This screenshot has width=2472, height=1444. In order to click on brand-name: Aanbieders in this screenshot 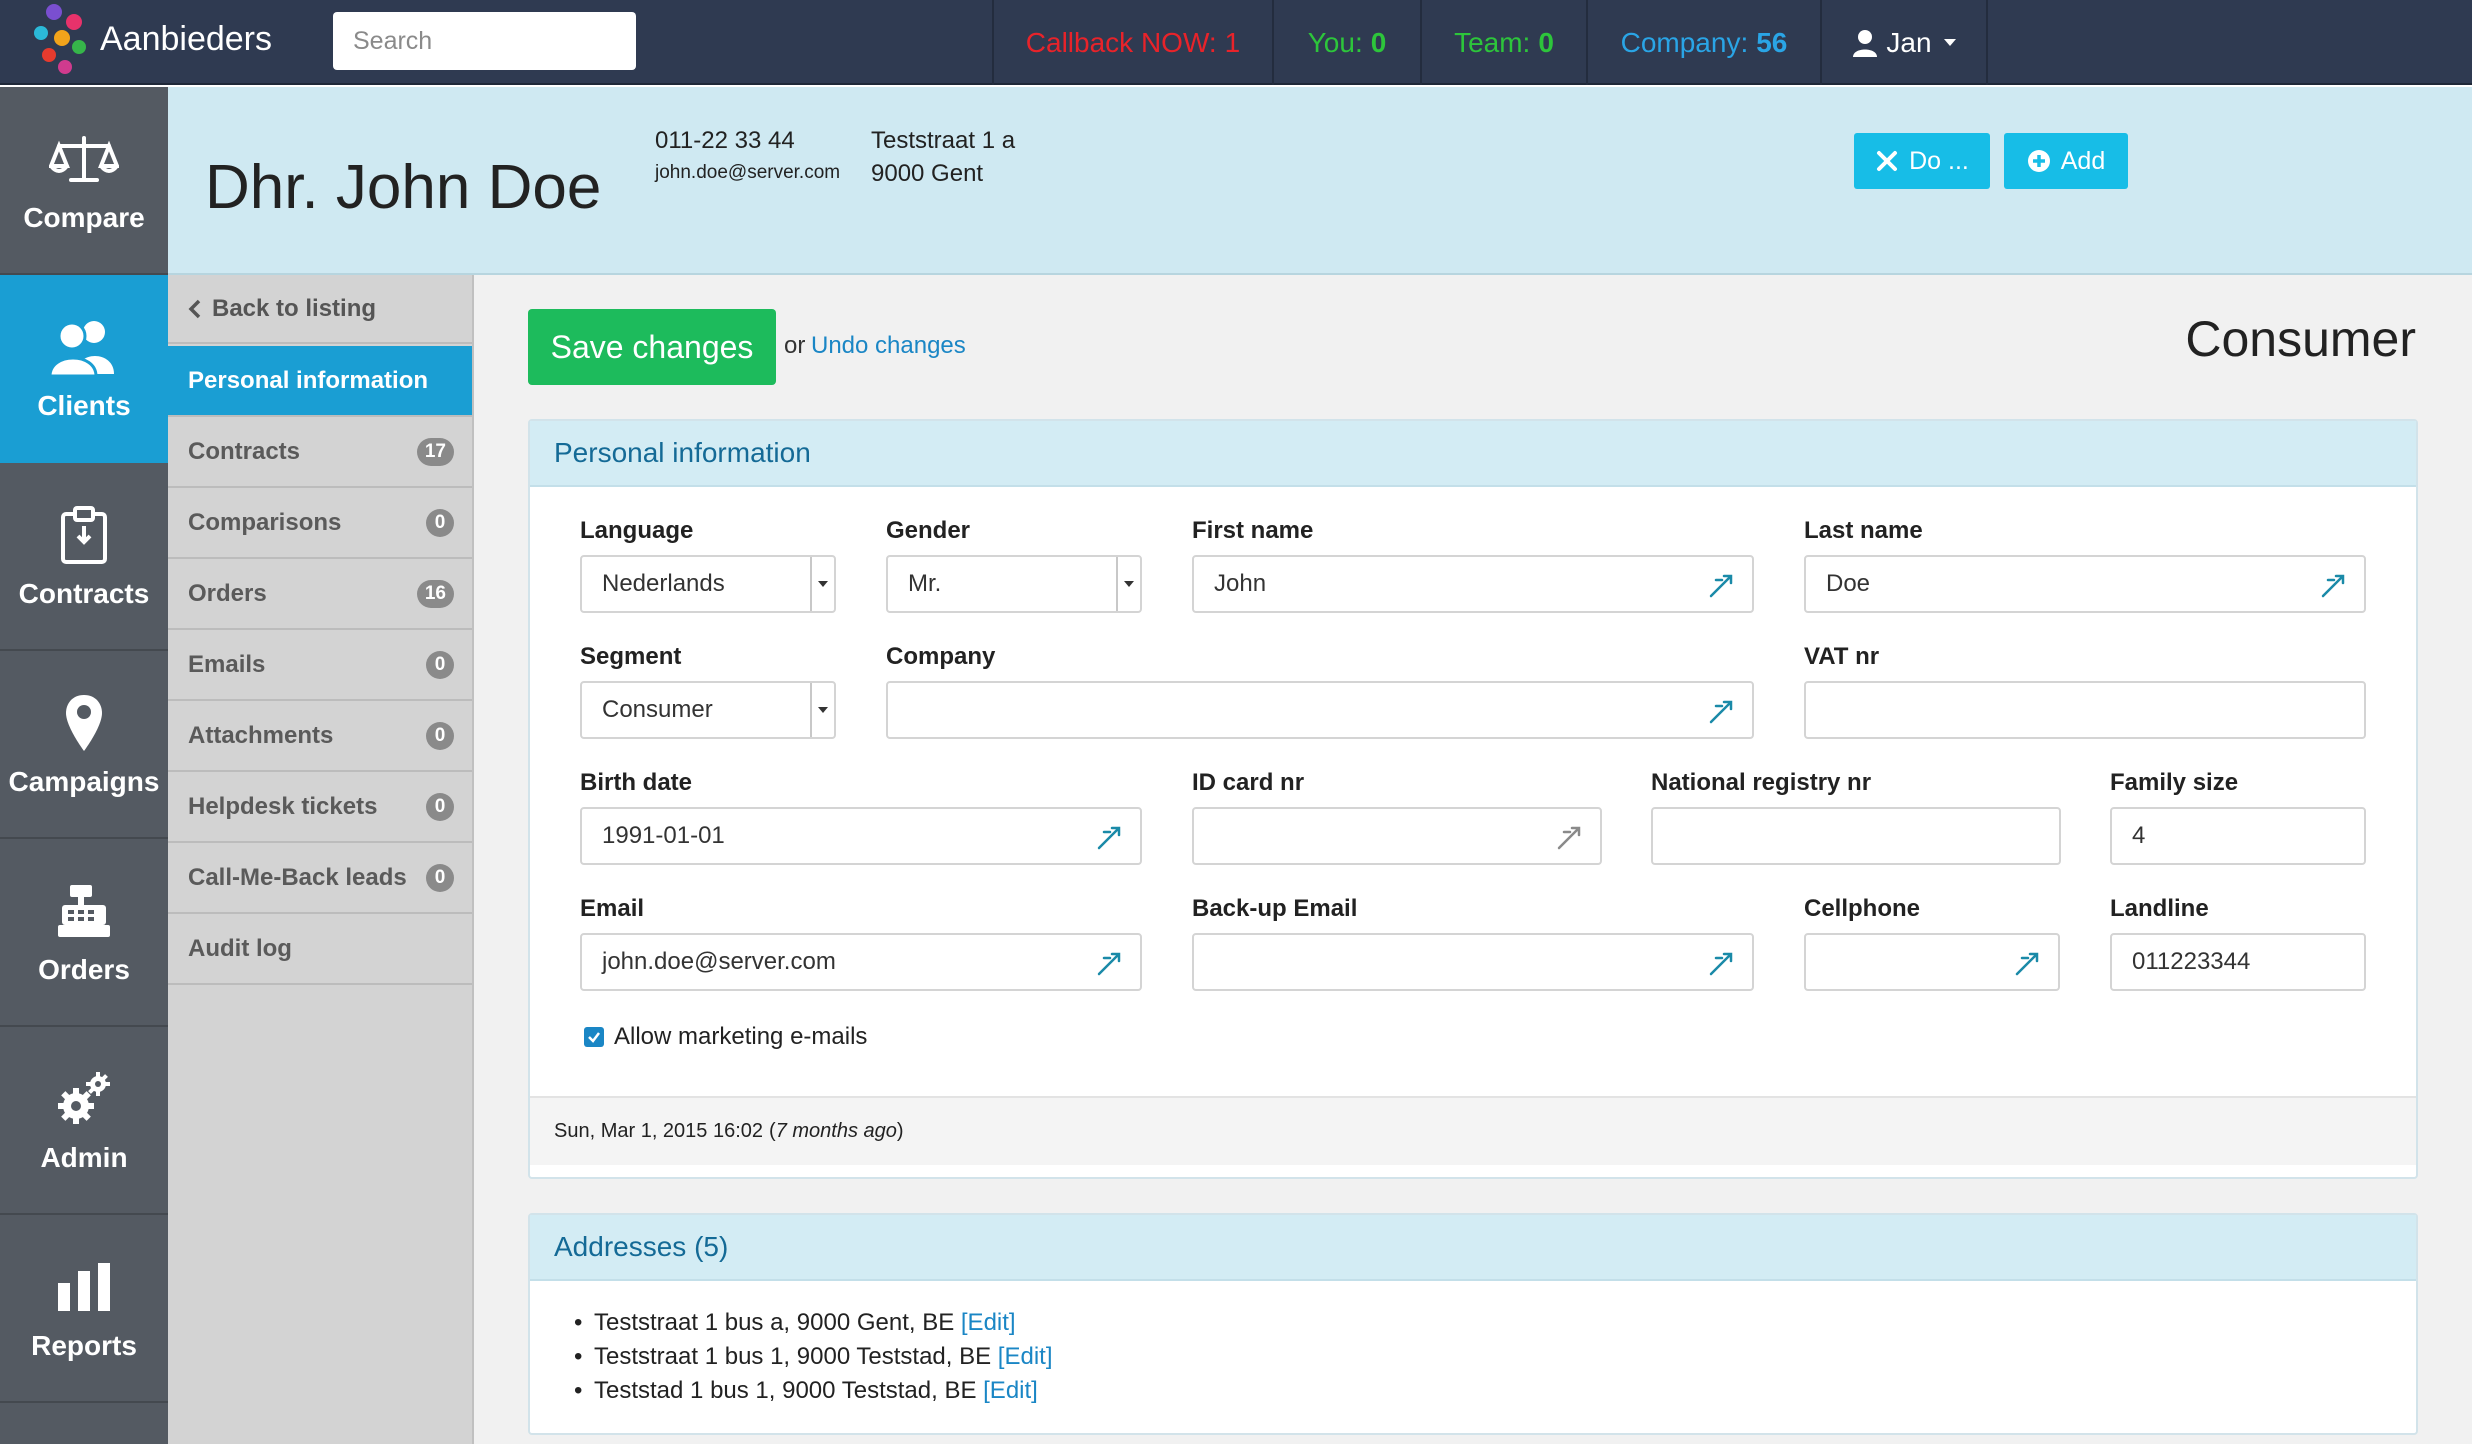, I will do `click(186, 39)`.